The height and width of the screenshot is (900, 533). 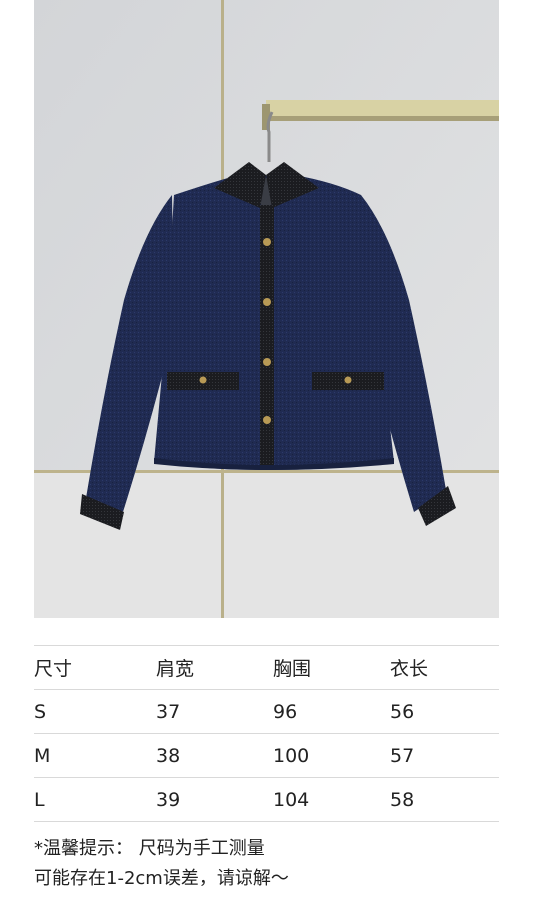 What do you see at coordinates (214, 711) in the screenshot?
I see `table-cell: 37` at bounding box center [214, 711].